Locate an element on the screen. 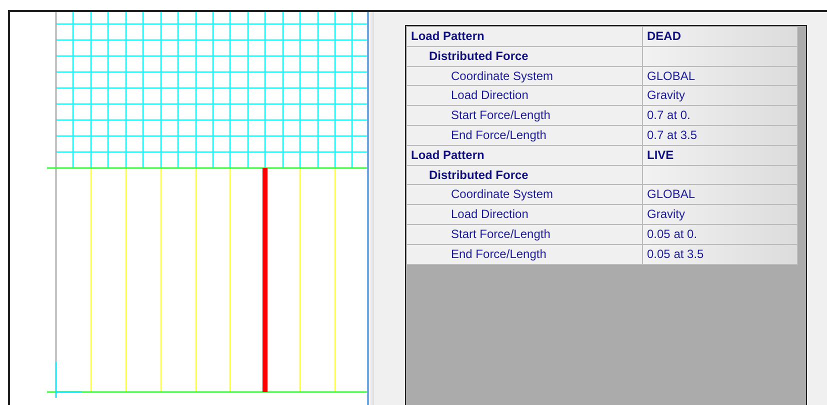  property-value-cell: 0.05 at 0. is located at coordinates (720, 234).